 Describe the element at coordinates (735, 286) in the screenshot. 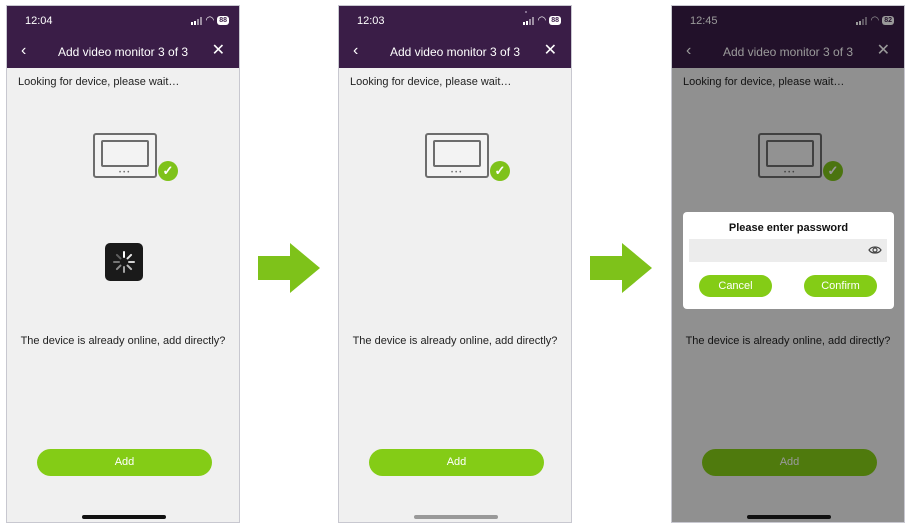

I see `cancel-button: Cancel` at that location.